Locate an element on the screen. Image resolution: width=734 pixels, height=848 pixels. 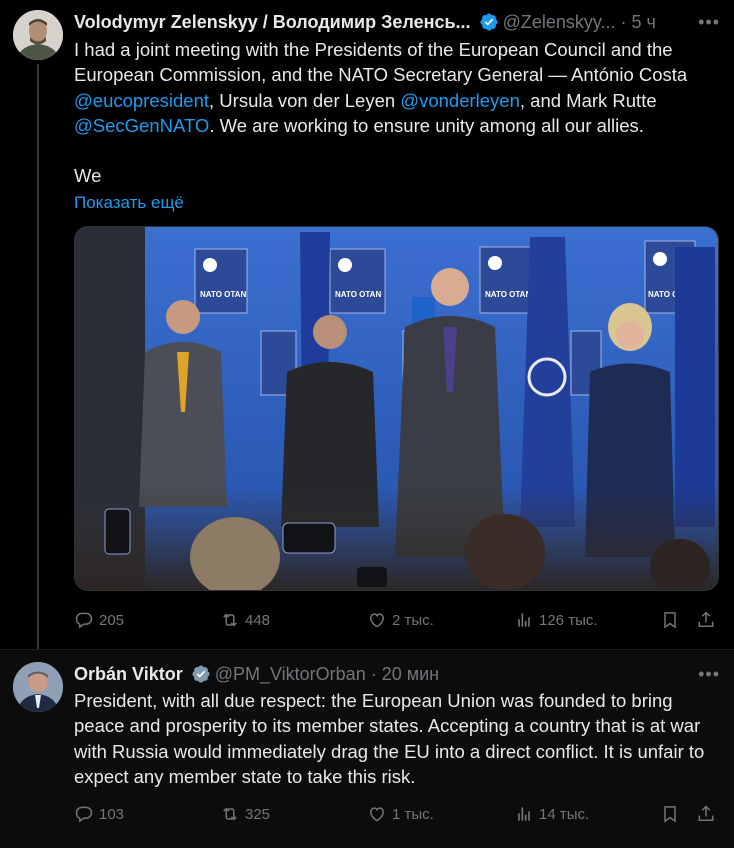
text-continued: We is located at coordinates (88, 176).